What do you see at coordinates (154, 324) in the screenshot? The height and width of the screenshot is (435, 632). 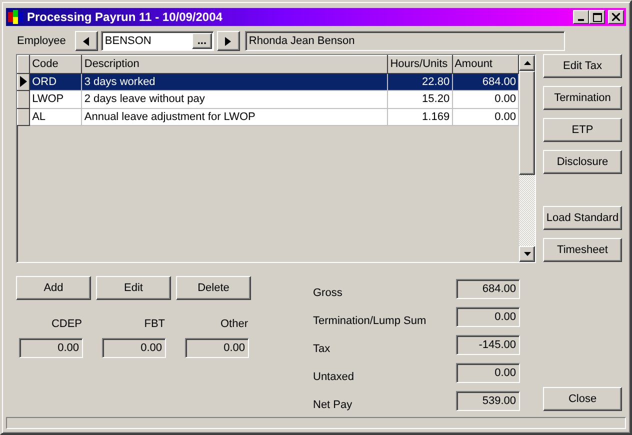 I see `field-label: FBT` at bounding box center [154, 324].